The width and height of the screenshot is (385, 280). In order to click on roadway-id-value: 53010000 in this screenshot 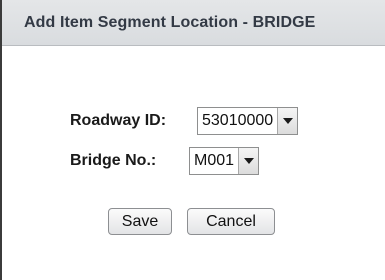, I will do `click(238, 120)`.